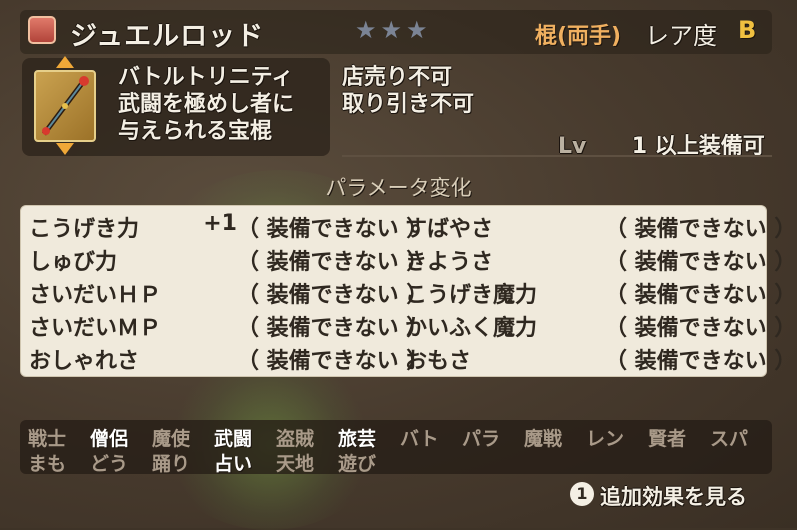 Image resolution: width=797 pixels, height=530 pixels. What do you see at coordinates (95, 328) in the screenshot?
I see `param-name: さいだいＭＰ` at bounding box center [95, 328].